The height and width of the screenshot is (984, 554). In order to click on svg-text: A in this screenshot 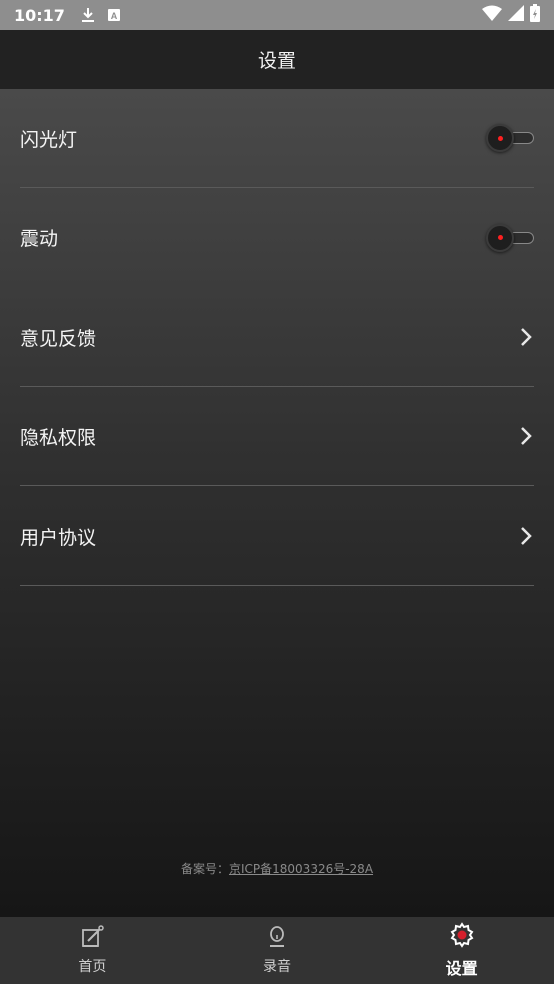, I will do `click(114, 16)`.